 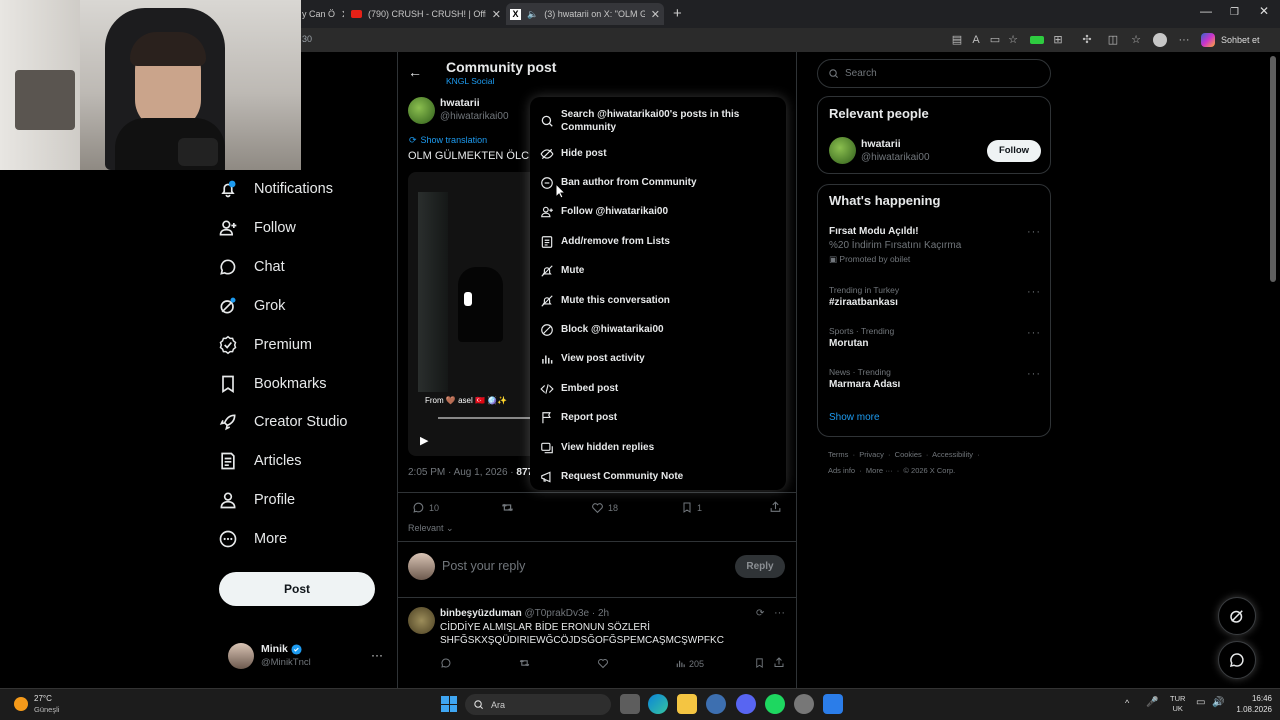 I want to click on volume-icon: 🔊, so click(x=1218, y=702).